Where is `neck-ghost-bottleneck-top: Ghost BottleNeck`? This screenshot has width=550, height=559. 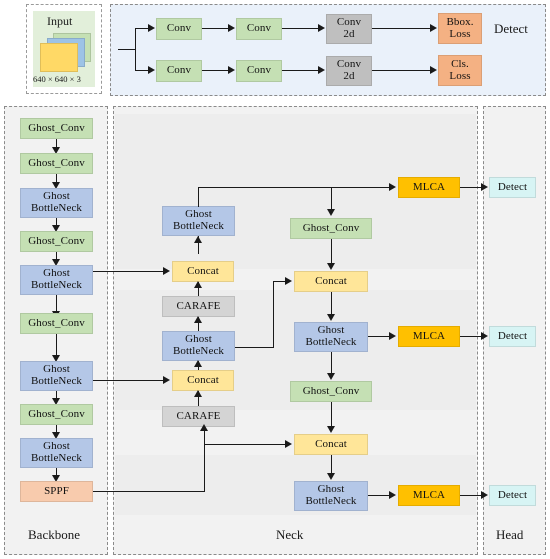
neck-ghost-bottleneck-top: Ghost BottleNeck is located at coordinates (198, 221).